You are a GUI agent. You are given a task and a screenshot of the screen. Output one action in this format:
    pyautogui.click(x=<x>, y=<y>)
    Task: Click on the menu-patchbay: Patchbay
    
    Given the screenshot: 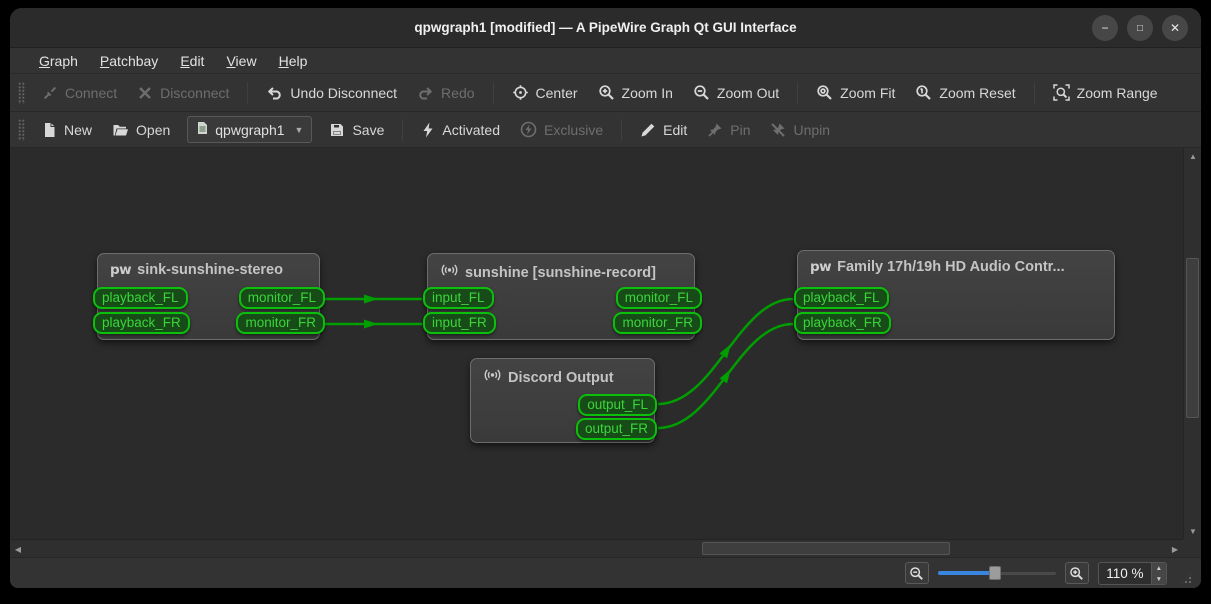 What is the action you would take?
    pyautogui.click(x=129, y=61)
    